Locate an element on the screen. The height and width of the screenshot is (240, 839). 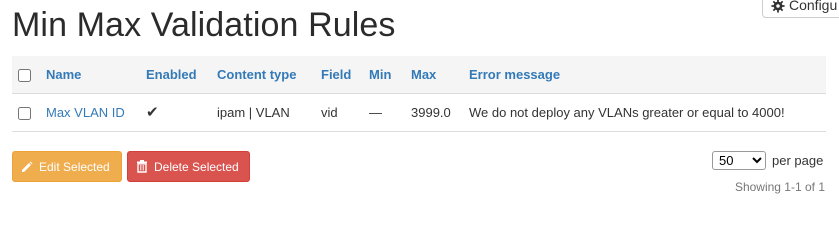
edit-selected-button: Edit Selected is located at coordinates (67, 166).